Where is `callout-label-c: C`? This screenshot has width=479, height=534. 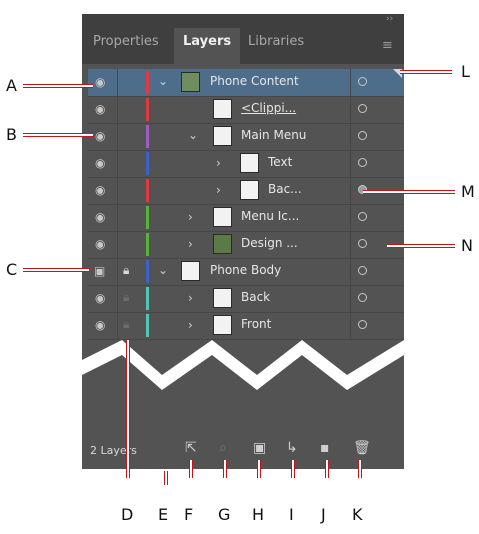 callout-label-c: C is located at coordinates (12, 269).